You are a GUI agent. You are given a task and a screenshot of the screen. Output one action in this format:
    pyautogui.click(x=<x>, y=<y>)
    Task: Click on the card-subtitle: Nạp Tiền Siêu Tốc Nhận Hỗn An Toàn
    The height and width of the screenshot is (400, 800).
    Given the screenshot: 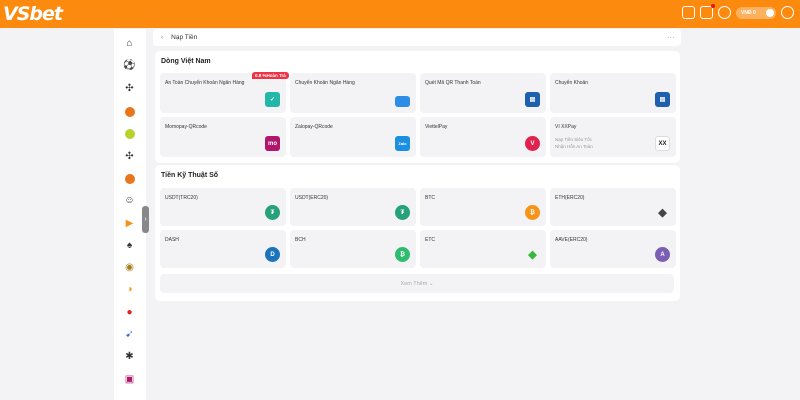 What is the action you would take?
    pyautogui.click(x=574, y=143)
    